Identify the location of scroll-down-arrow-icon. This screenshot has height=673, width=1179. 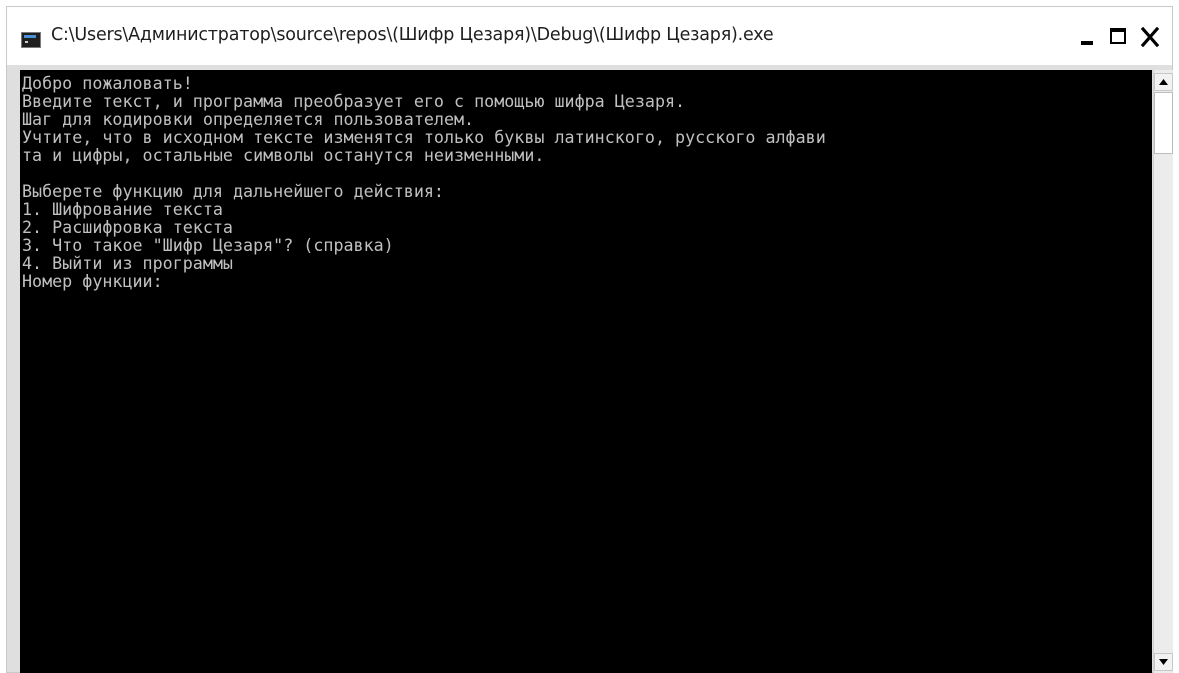
(1163, 662).